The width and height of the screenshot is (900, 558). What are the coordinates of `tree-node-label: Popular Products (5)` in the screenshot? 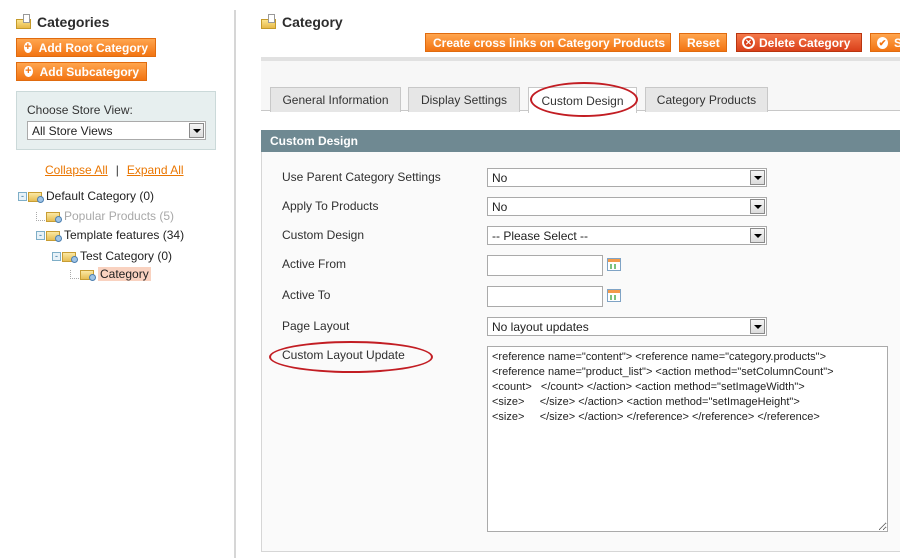 It's located at (119, 216).